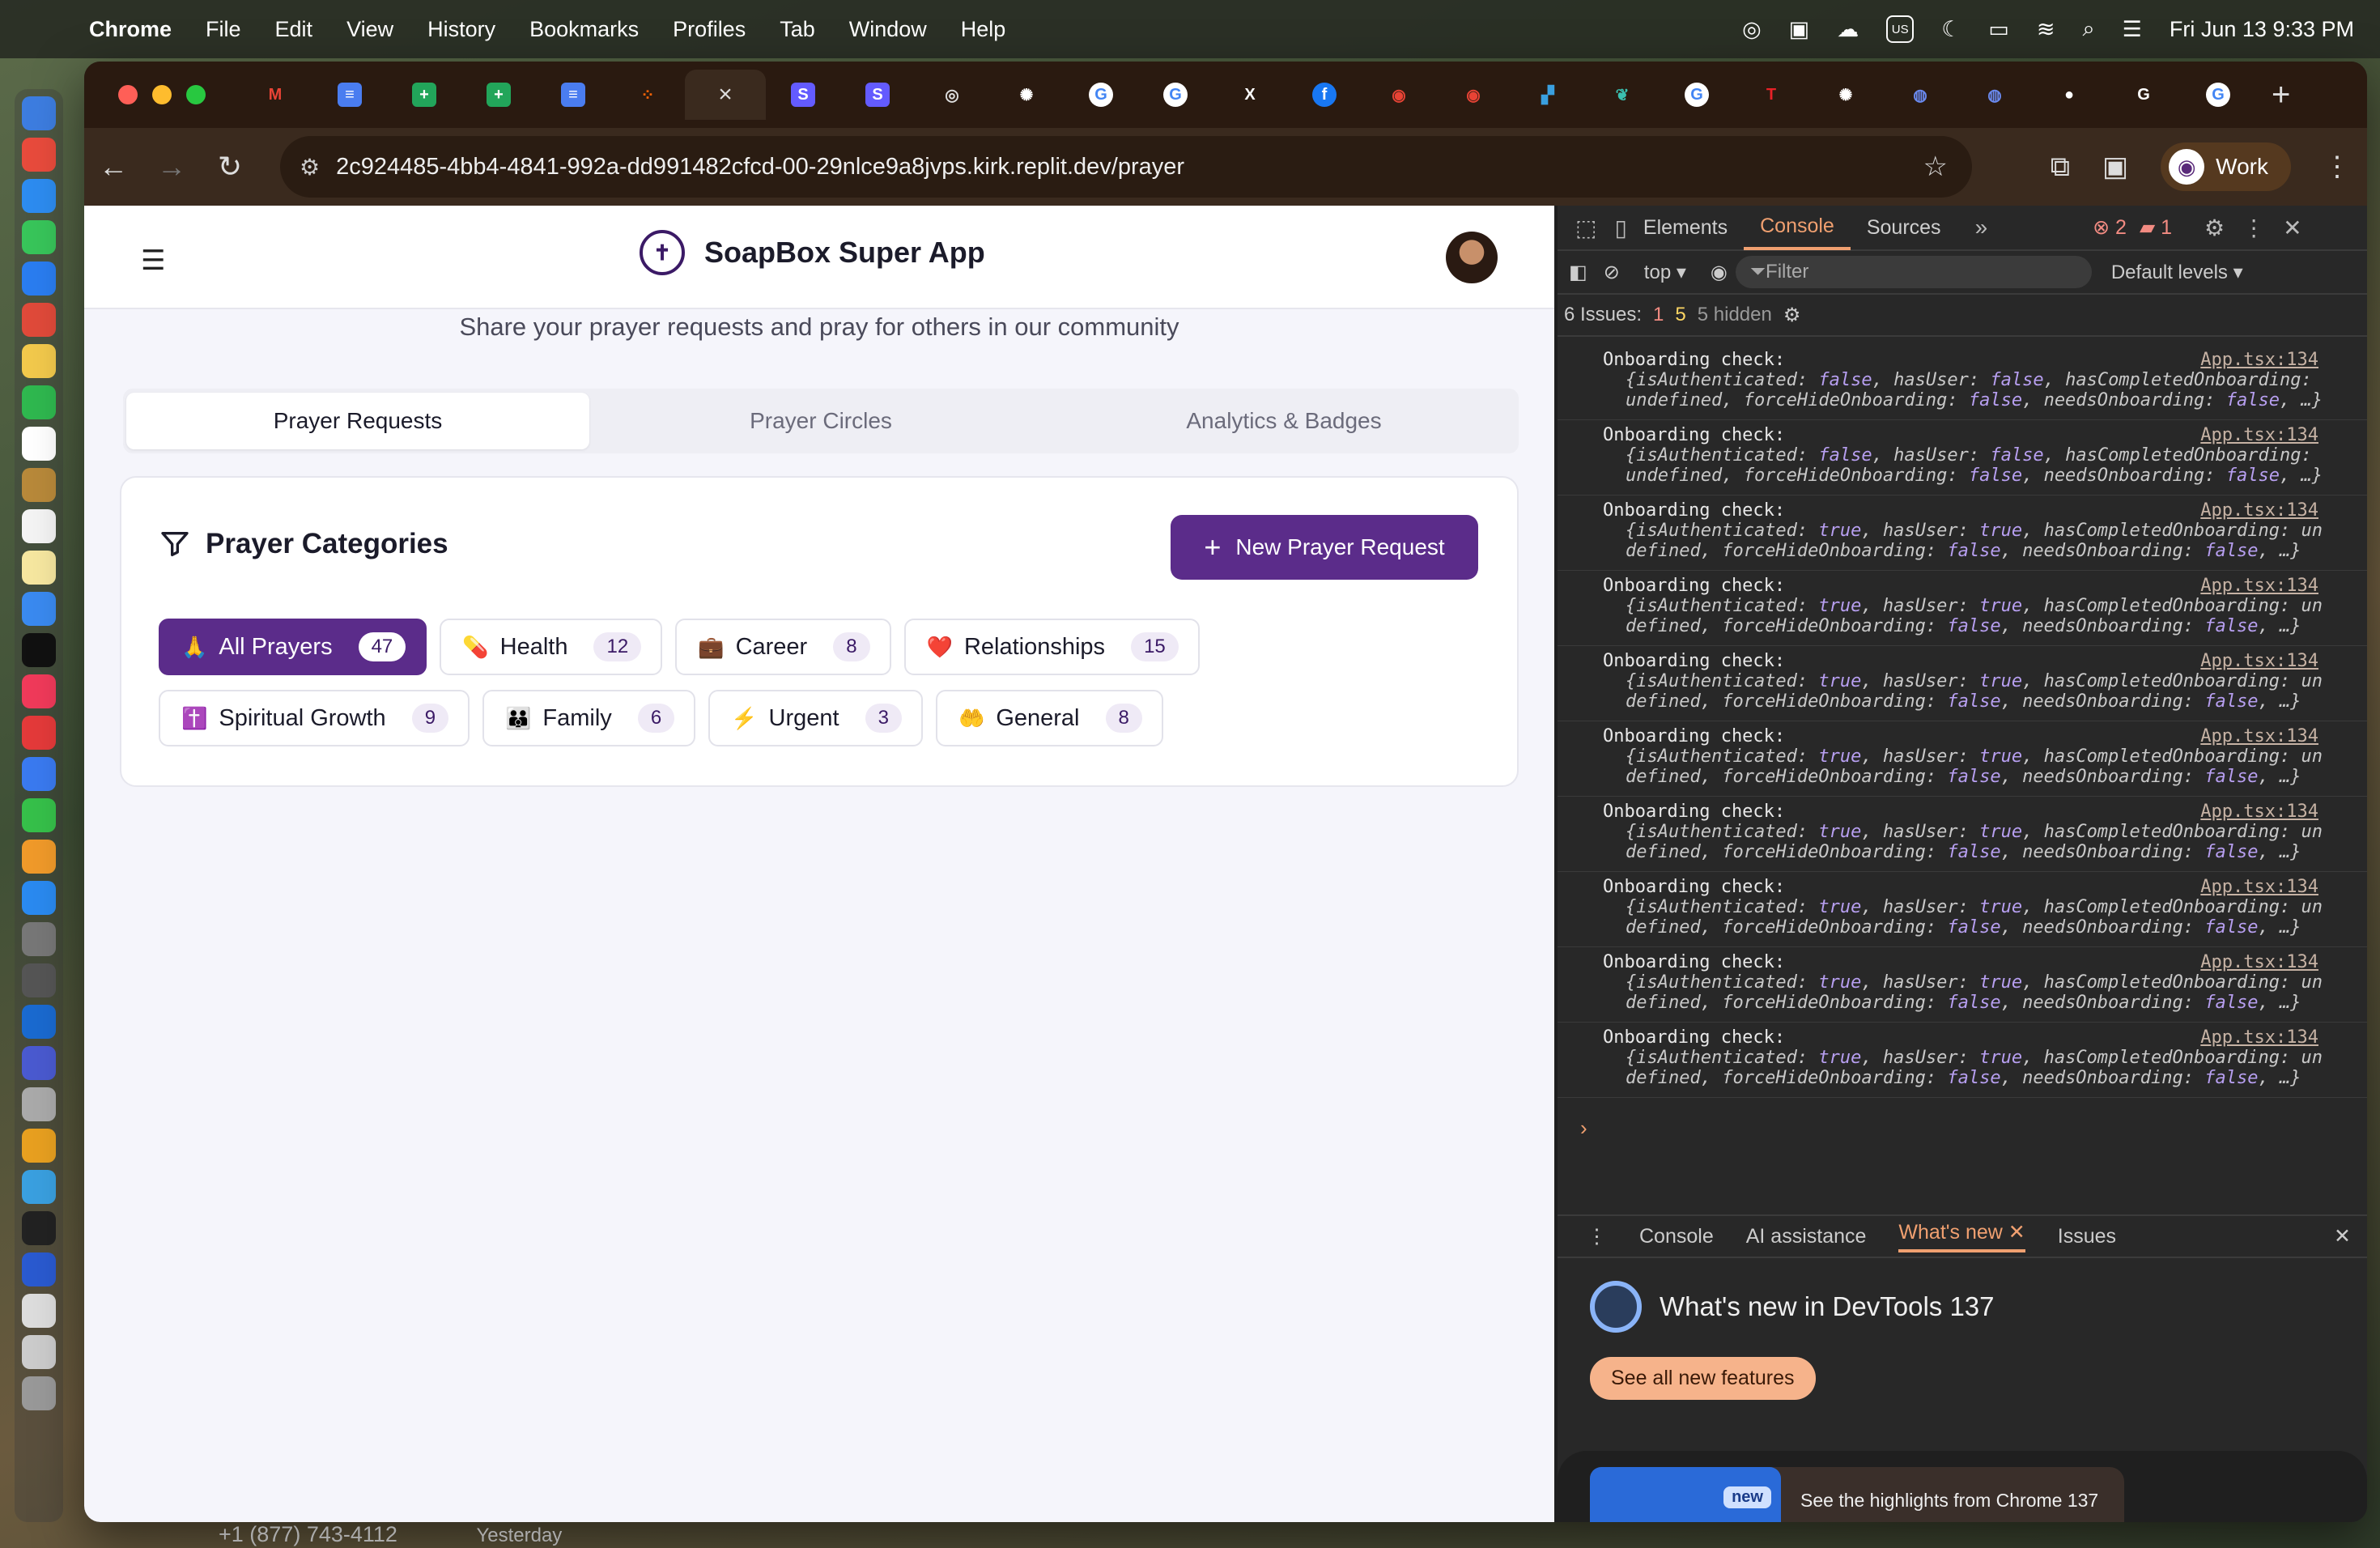  What do you see at coordinates (877, 95) in the screenshot?
I see `tab-stripe-2: S` at bounding box center [877, 95].